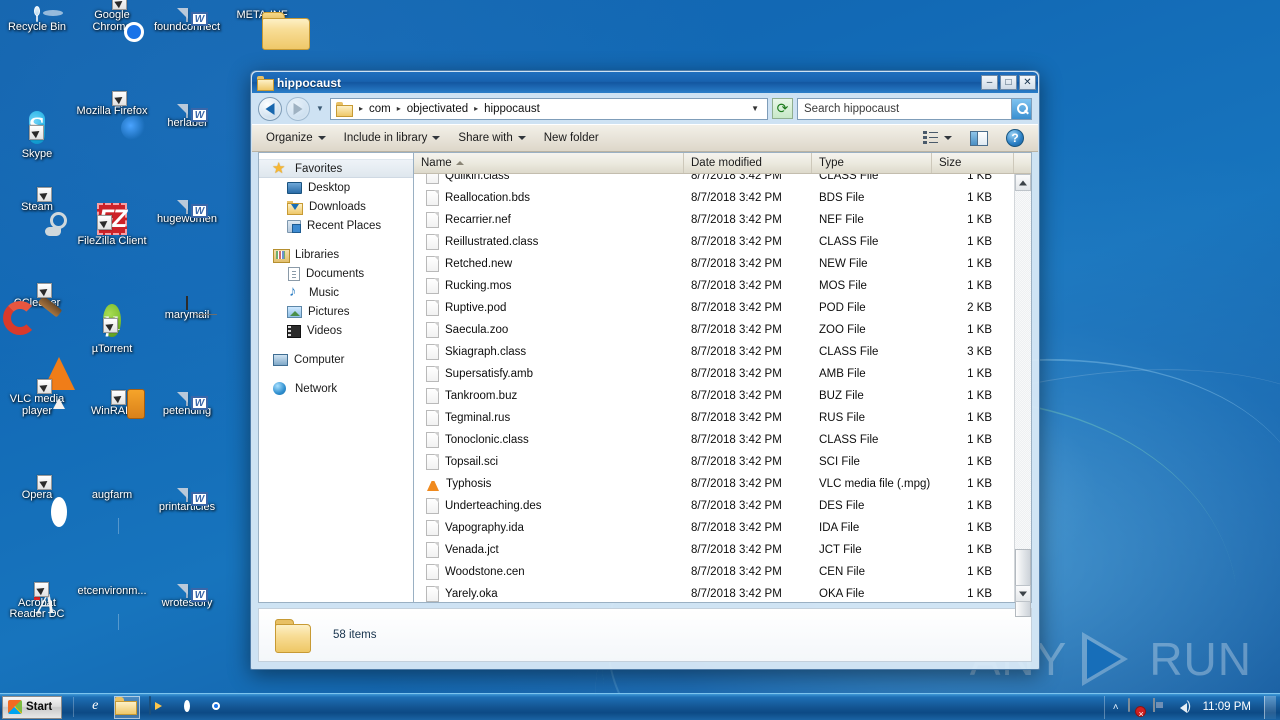 The height and width of the screenshot is (720, 1280). I want to click on desktop-icon-vlc-media-player: VLC media player, so click(37, 398).